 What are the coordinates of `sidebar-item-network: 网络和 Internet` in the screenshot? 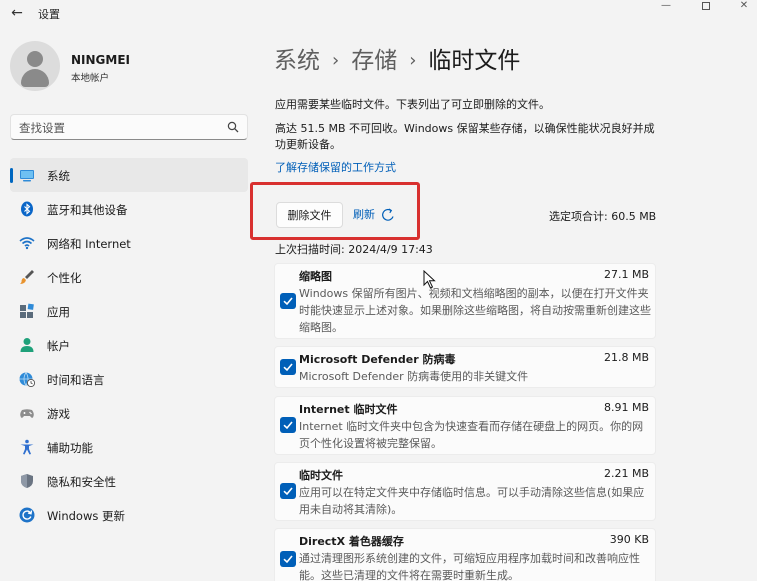 It's located at (129, 243).